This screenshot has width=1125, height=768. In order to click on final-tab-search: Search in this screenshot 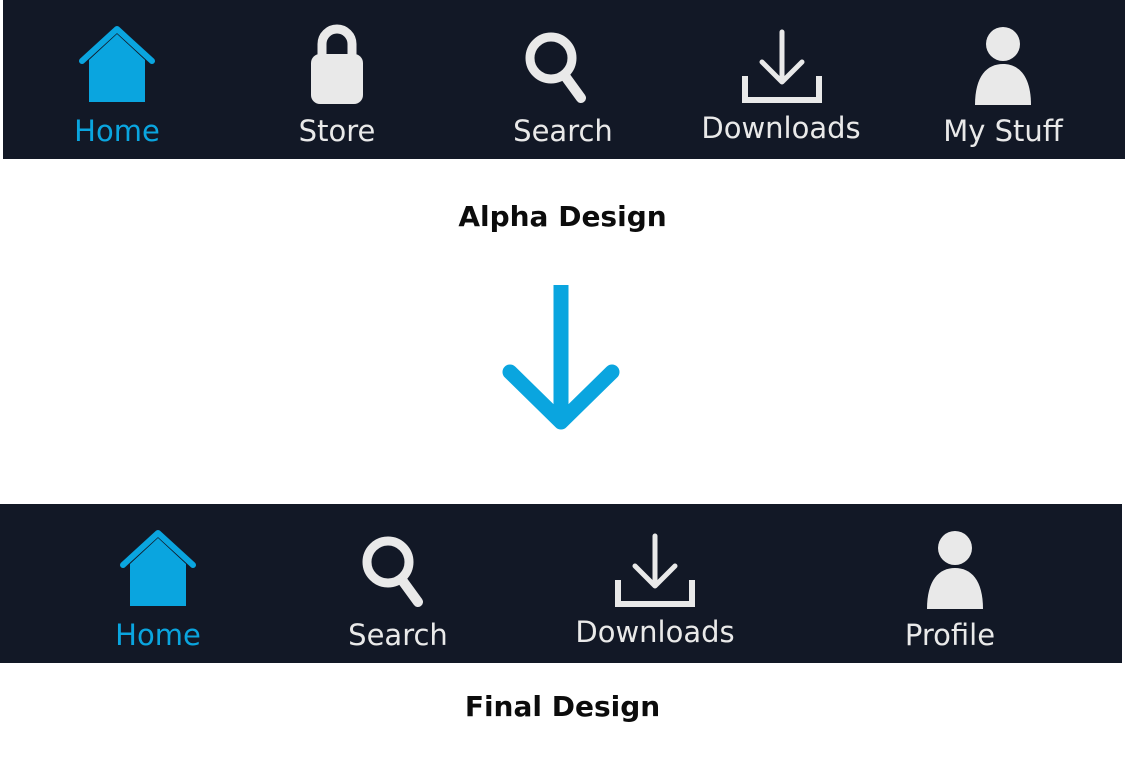, I will do `click(398, 583)`.